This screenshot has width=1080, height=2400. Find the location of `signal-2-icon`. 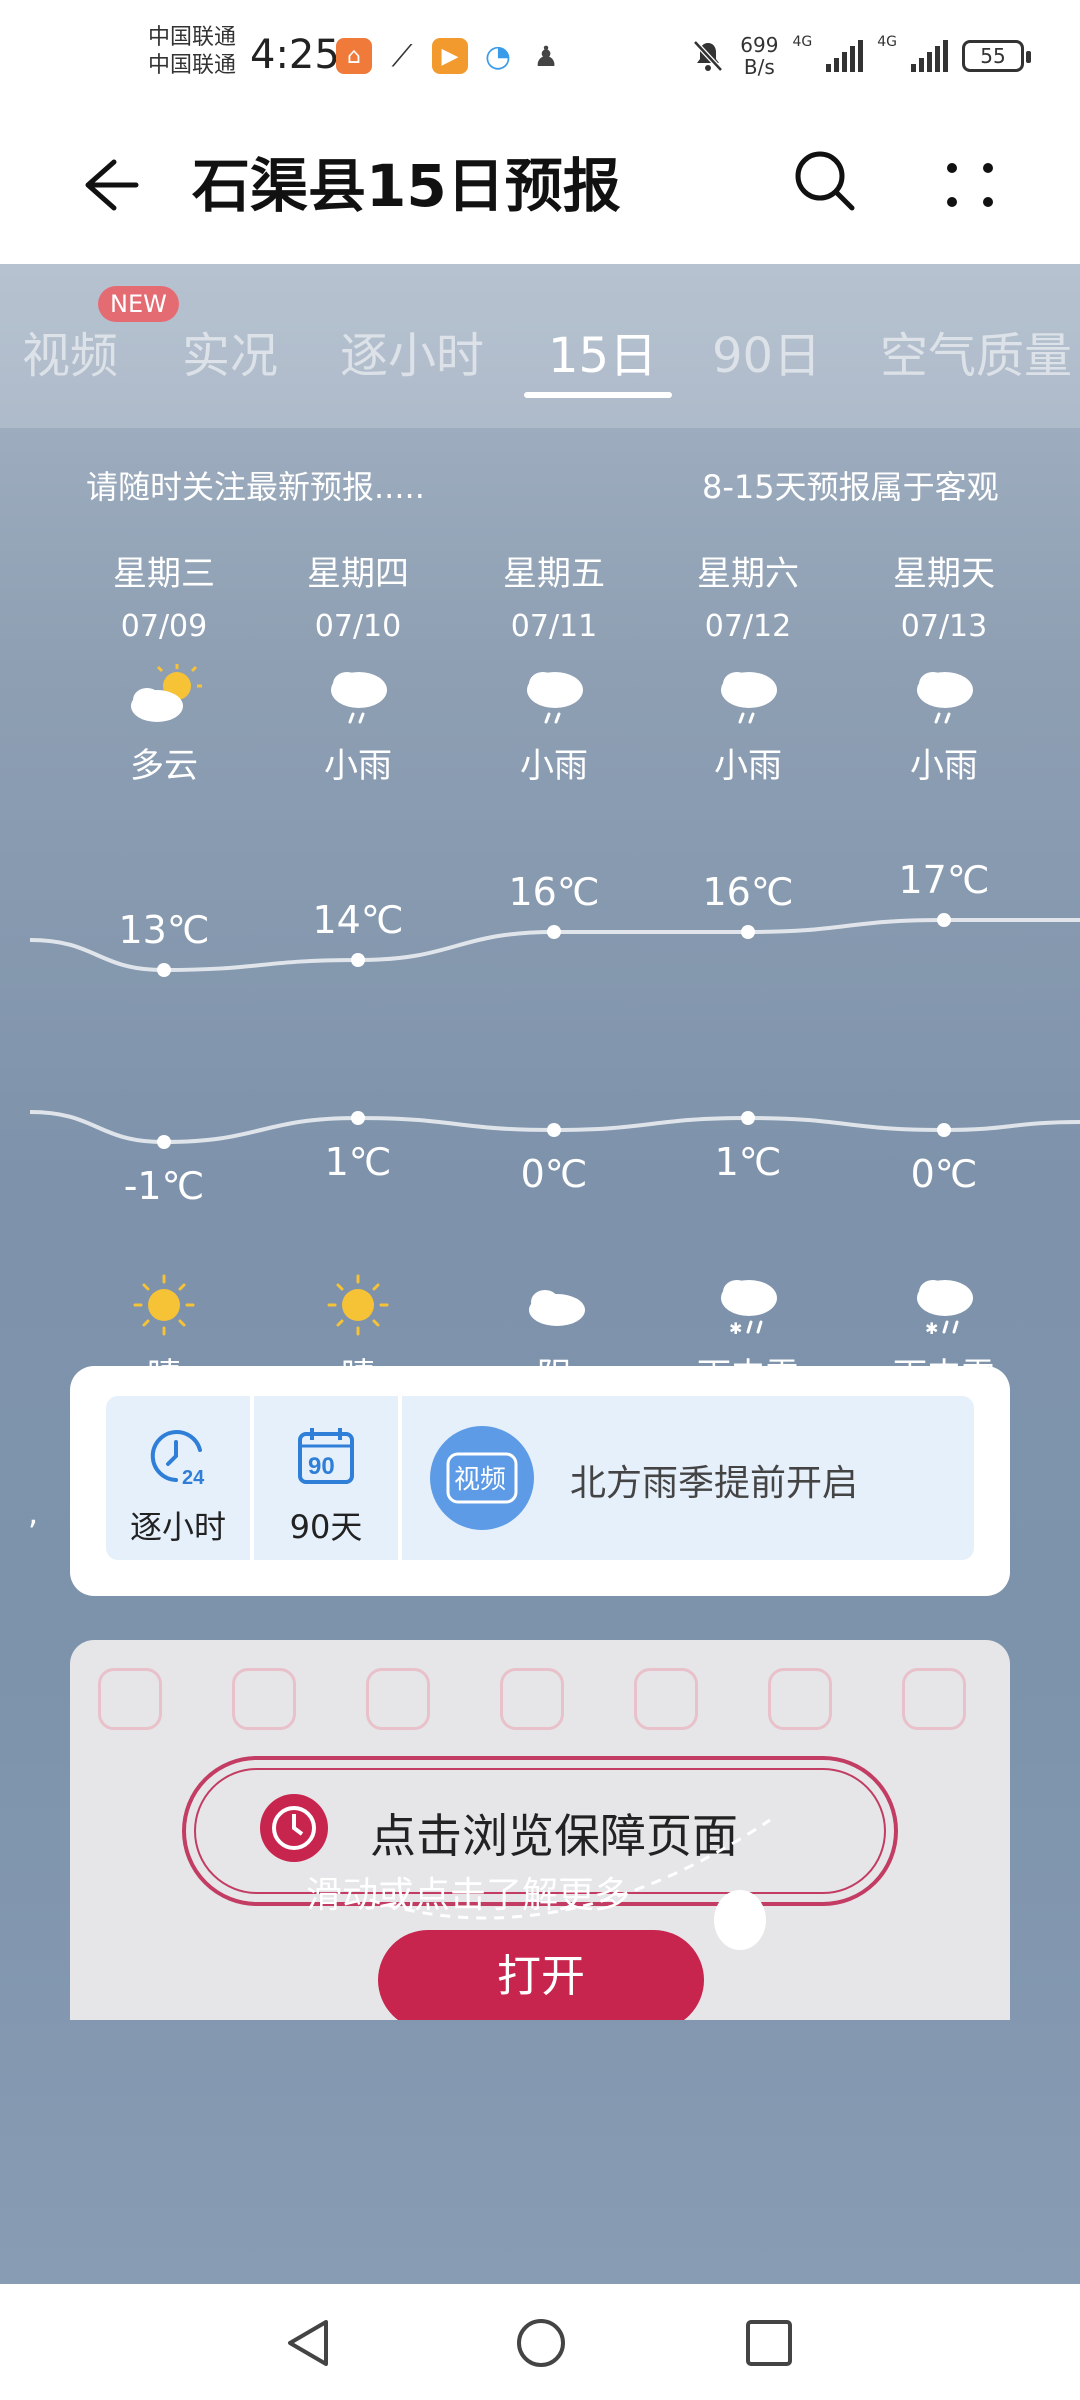

signal-2-icon is located at coordinates (929, 56).